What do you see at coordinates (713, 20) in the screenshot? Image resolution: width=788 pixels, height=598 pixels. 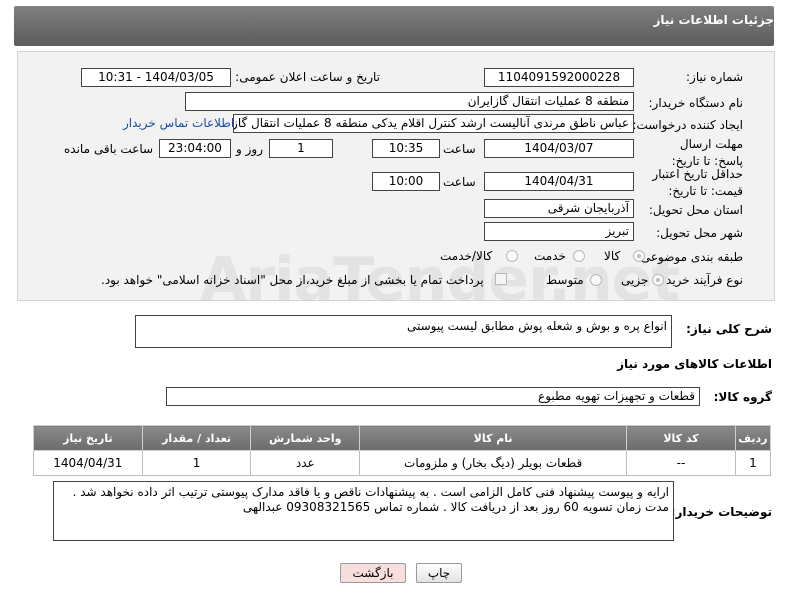 I see `page-title: جزئیات اطلاعات نیاز` at bounding box center [713, 20].